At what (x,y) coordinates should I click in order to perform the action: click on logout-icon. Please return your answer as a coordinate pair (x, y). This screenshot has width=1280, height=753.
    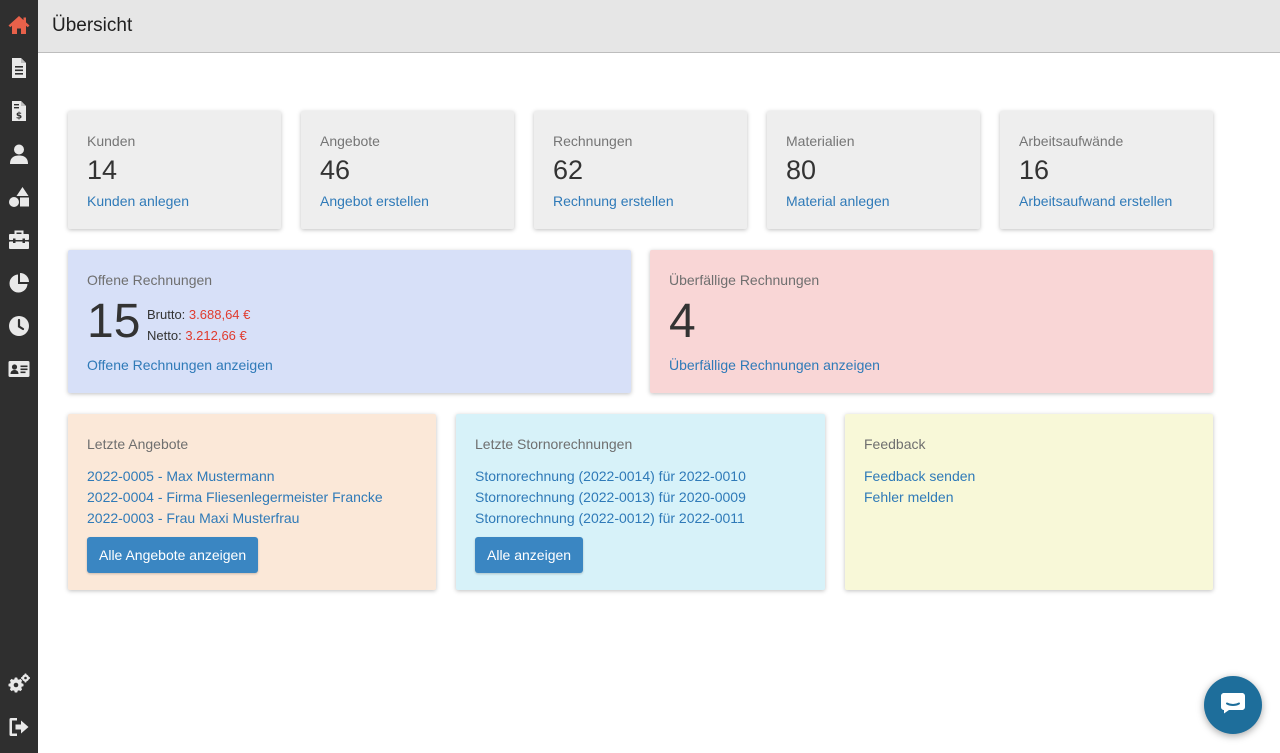
    Looking at the image, I should click on (19, 727).